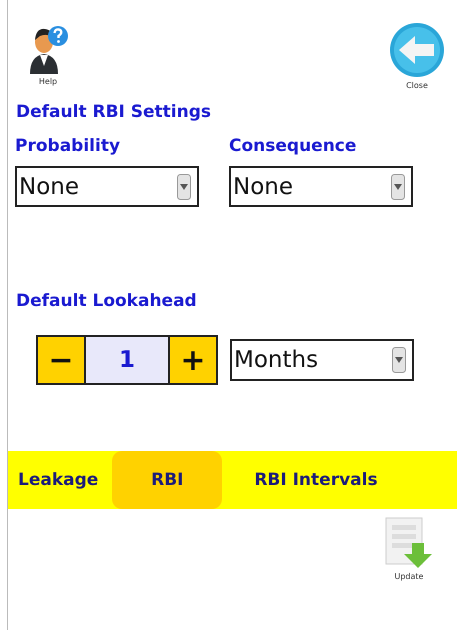 Image resolution: width=457 pixels, height=630 pixels. What do you see at coordinates (322, 360) in the screenshot?
I see `dropdown: Months` at bounding box center [322, 360].